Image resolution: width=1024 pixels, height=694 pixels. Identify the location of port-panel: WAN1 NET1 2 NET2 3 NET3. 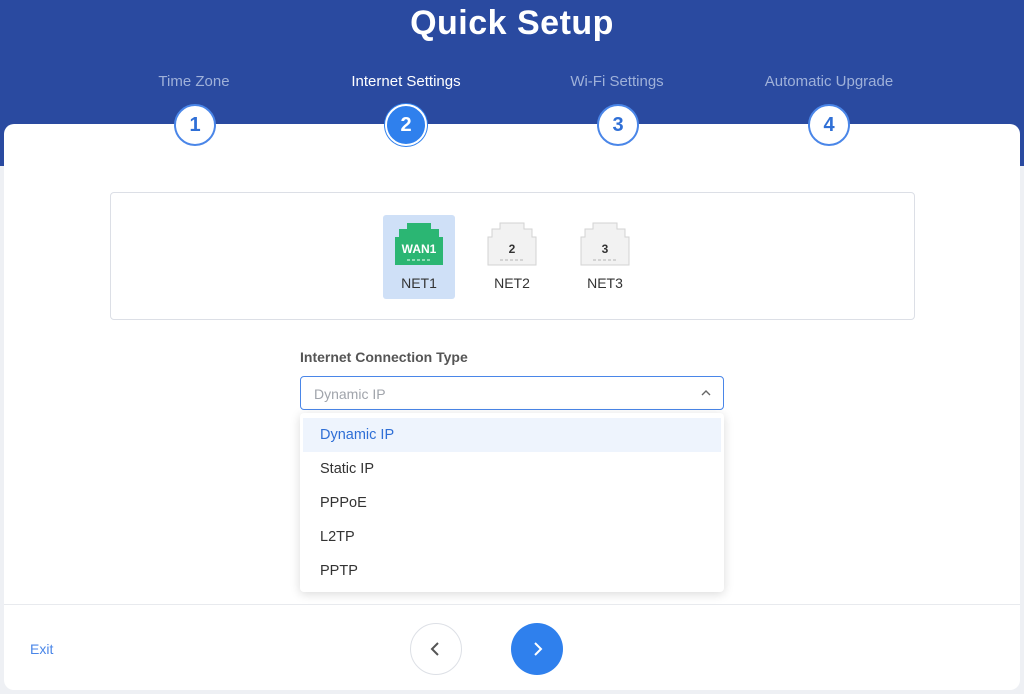
(512, 256).